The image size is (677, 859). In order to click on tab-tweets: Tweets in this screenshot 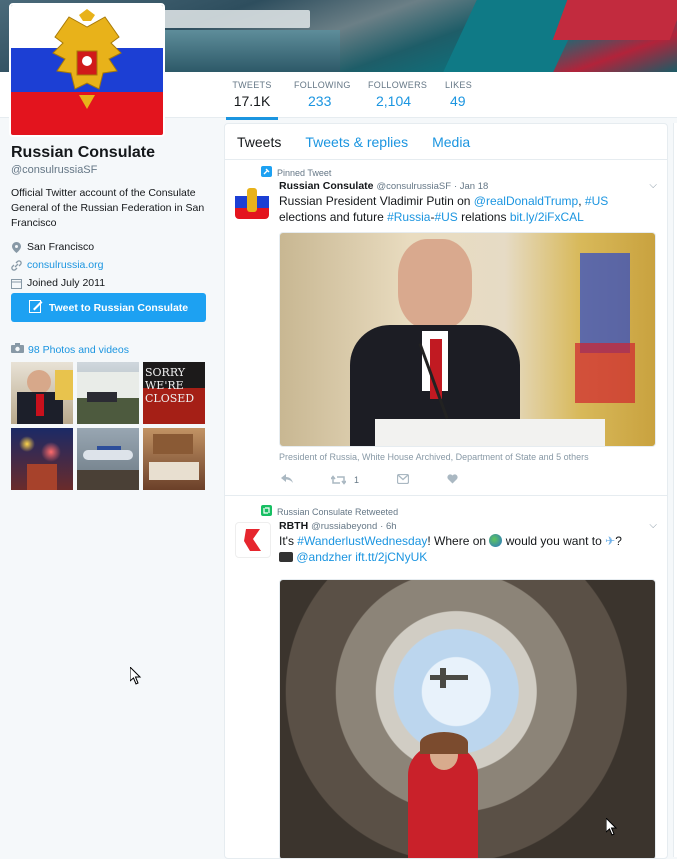, I will do `click(259, 141)`.